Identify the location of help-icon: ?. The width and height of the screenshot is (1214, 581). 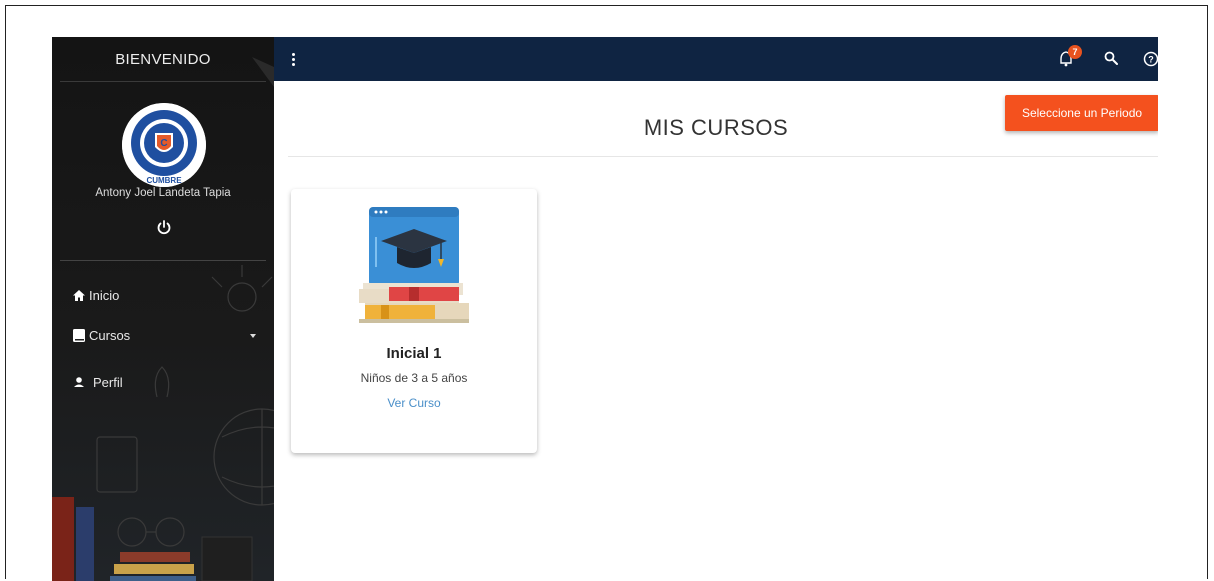
(1150, 59).